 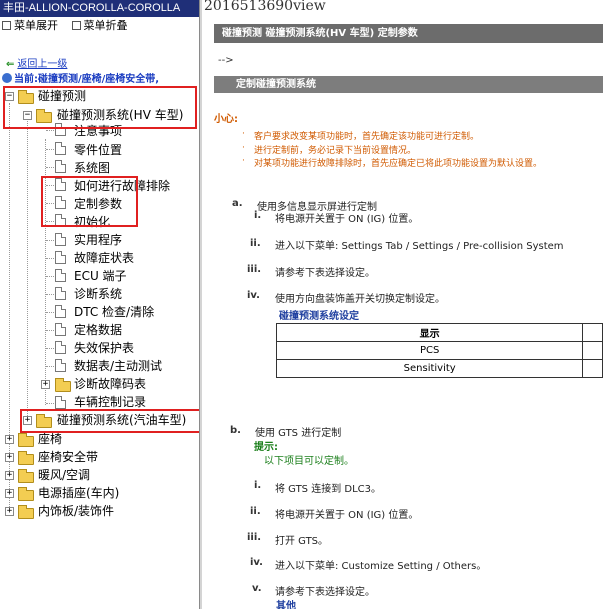 I want to click on section-title: 定制碰撞预测系统, so click(x=408, y=84).